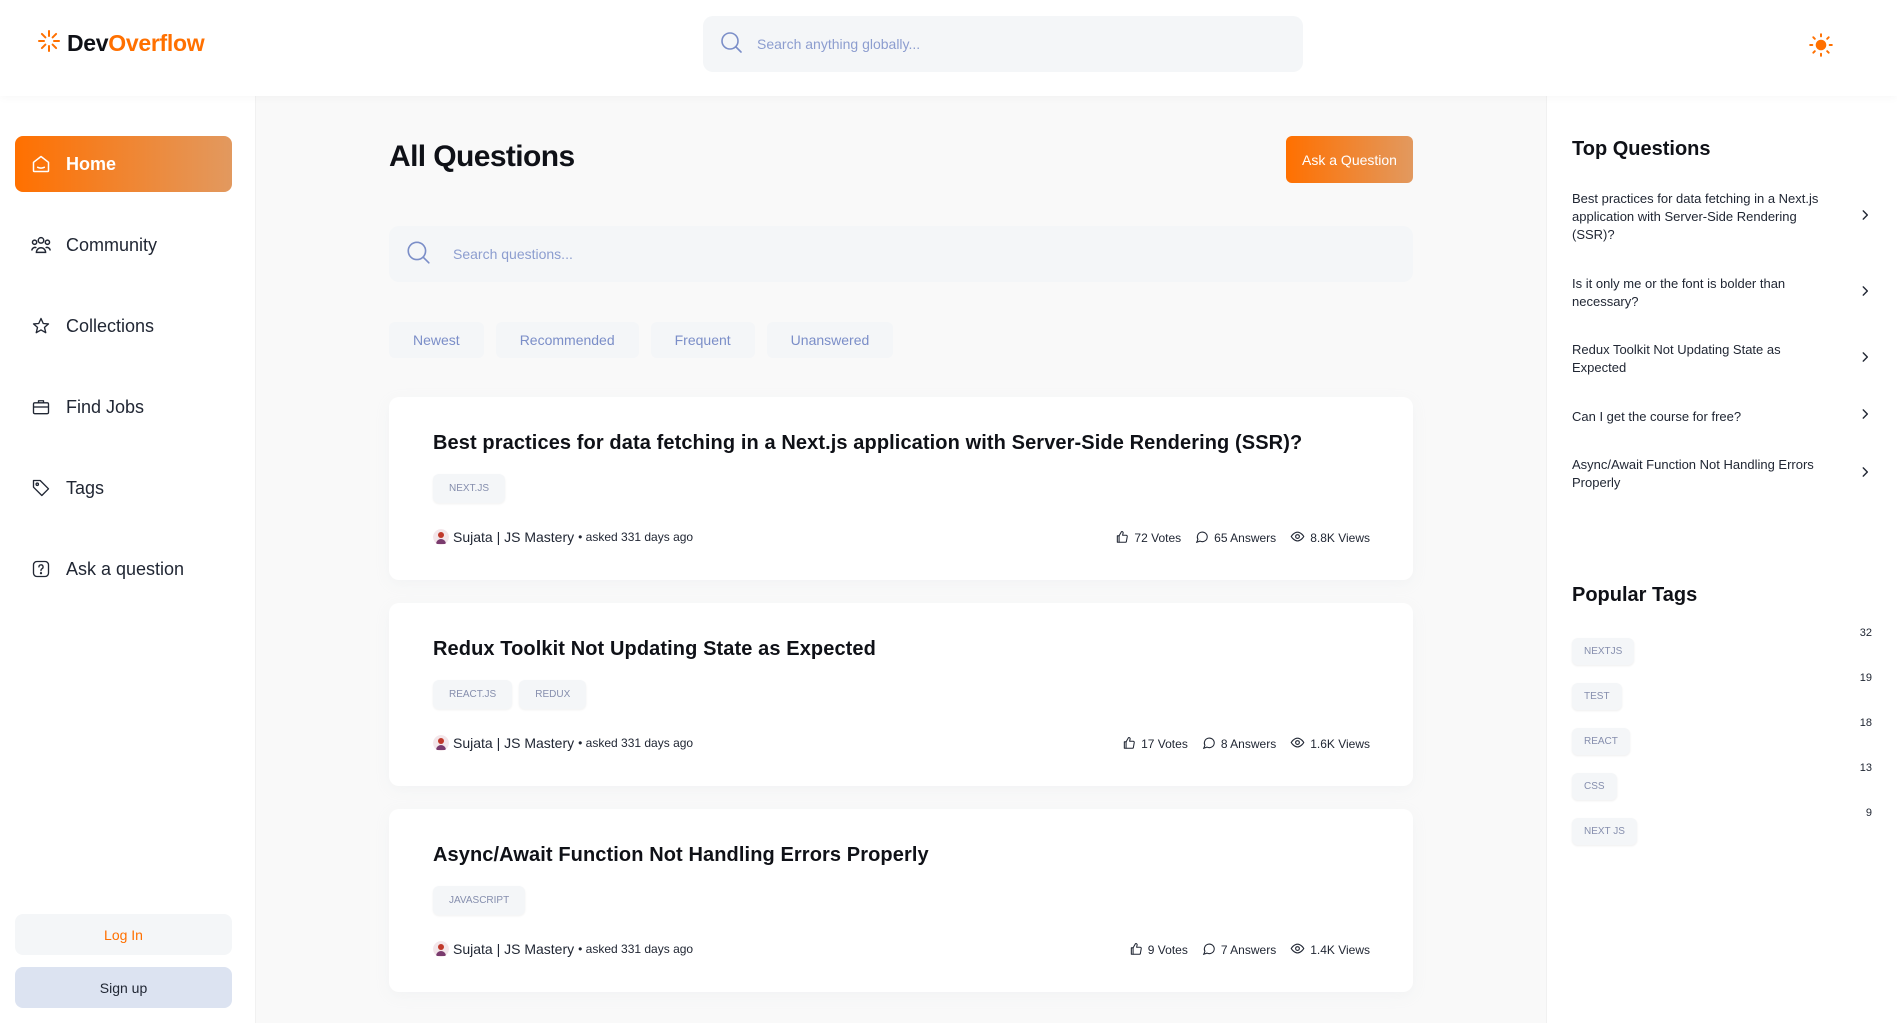 The image size is (1897, 1023). Describe the element at coordinates (41, 569) in the screenshot. I see `question-icon` at that location.